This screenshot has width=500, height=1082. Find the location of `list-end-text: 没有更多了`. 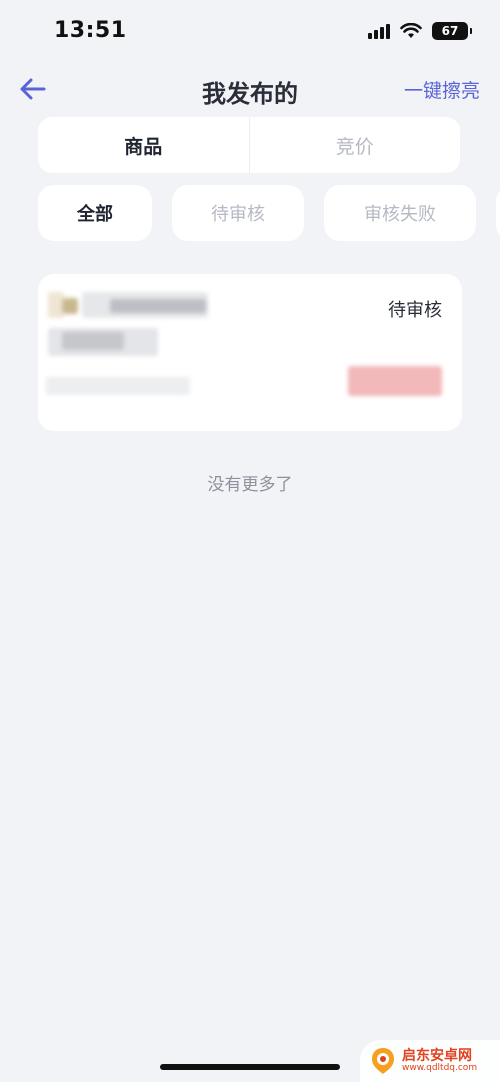

list-end-text: 没有更多了 is located at coordinates (250, 485).